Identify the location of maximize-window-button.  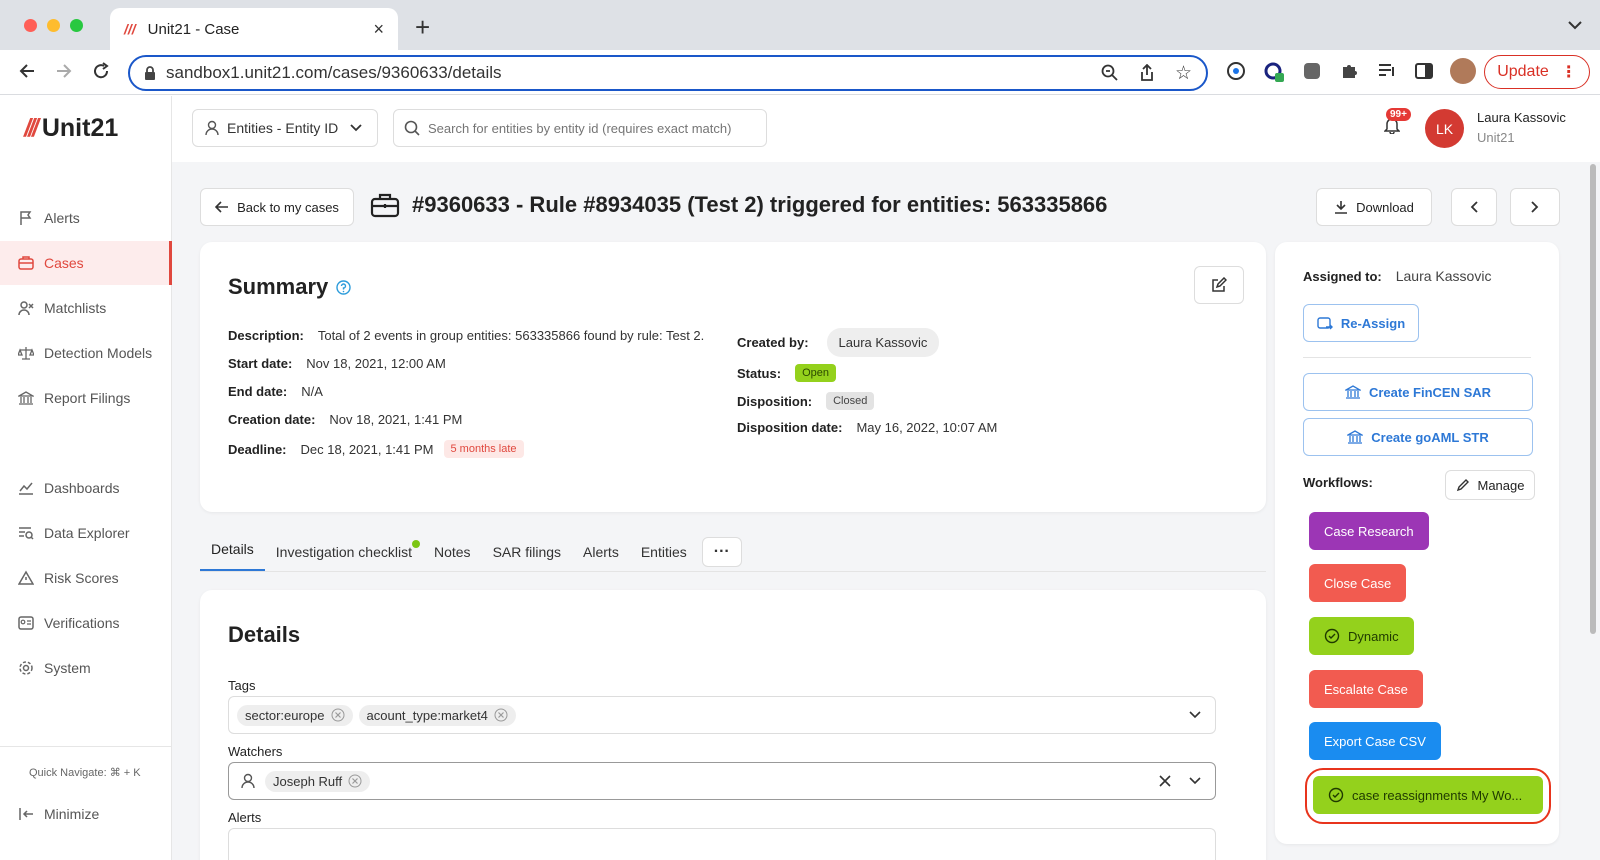
(76, 25).